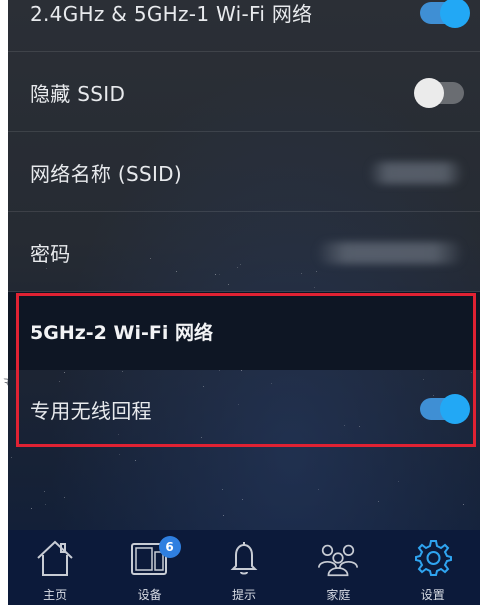 This screenshot has height=605, width=480. What do you see at coordinates (169, 547) in the screenshot?
I see `devices-count-badge: 6` at bounding box center [169, 547].